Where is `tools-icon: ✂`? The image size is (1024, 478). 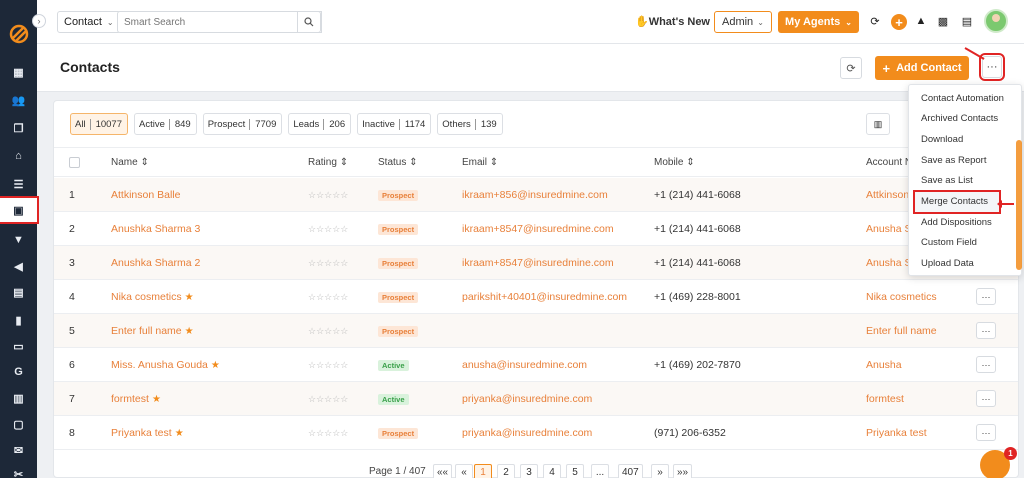
tools-icon: ✂ is located at coordinates (18, 470).